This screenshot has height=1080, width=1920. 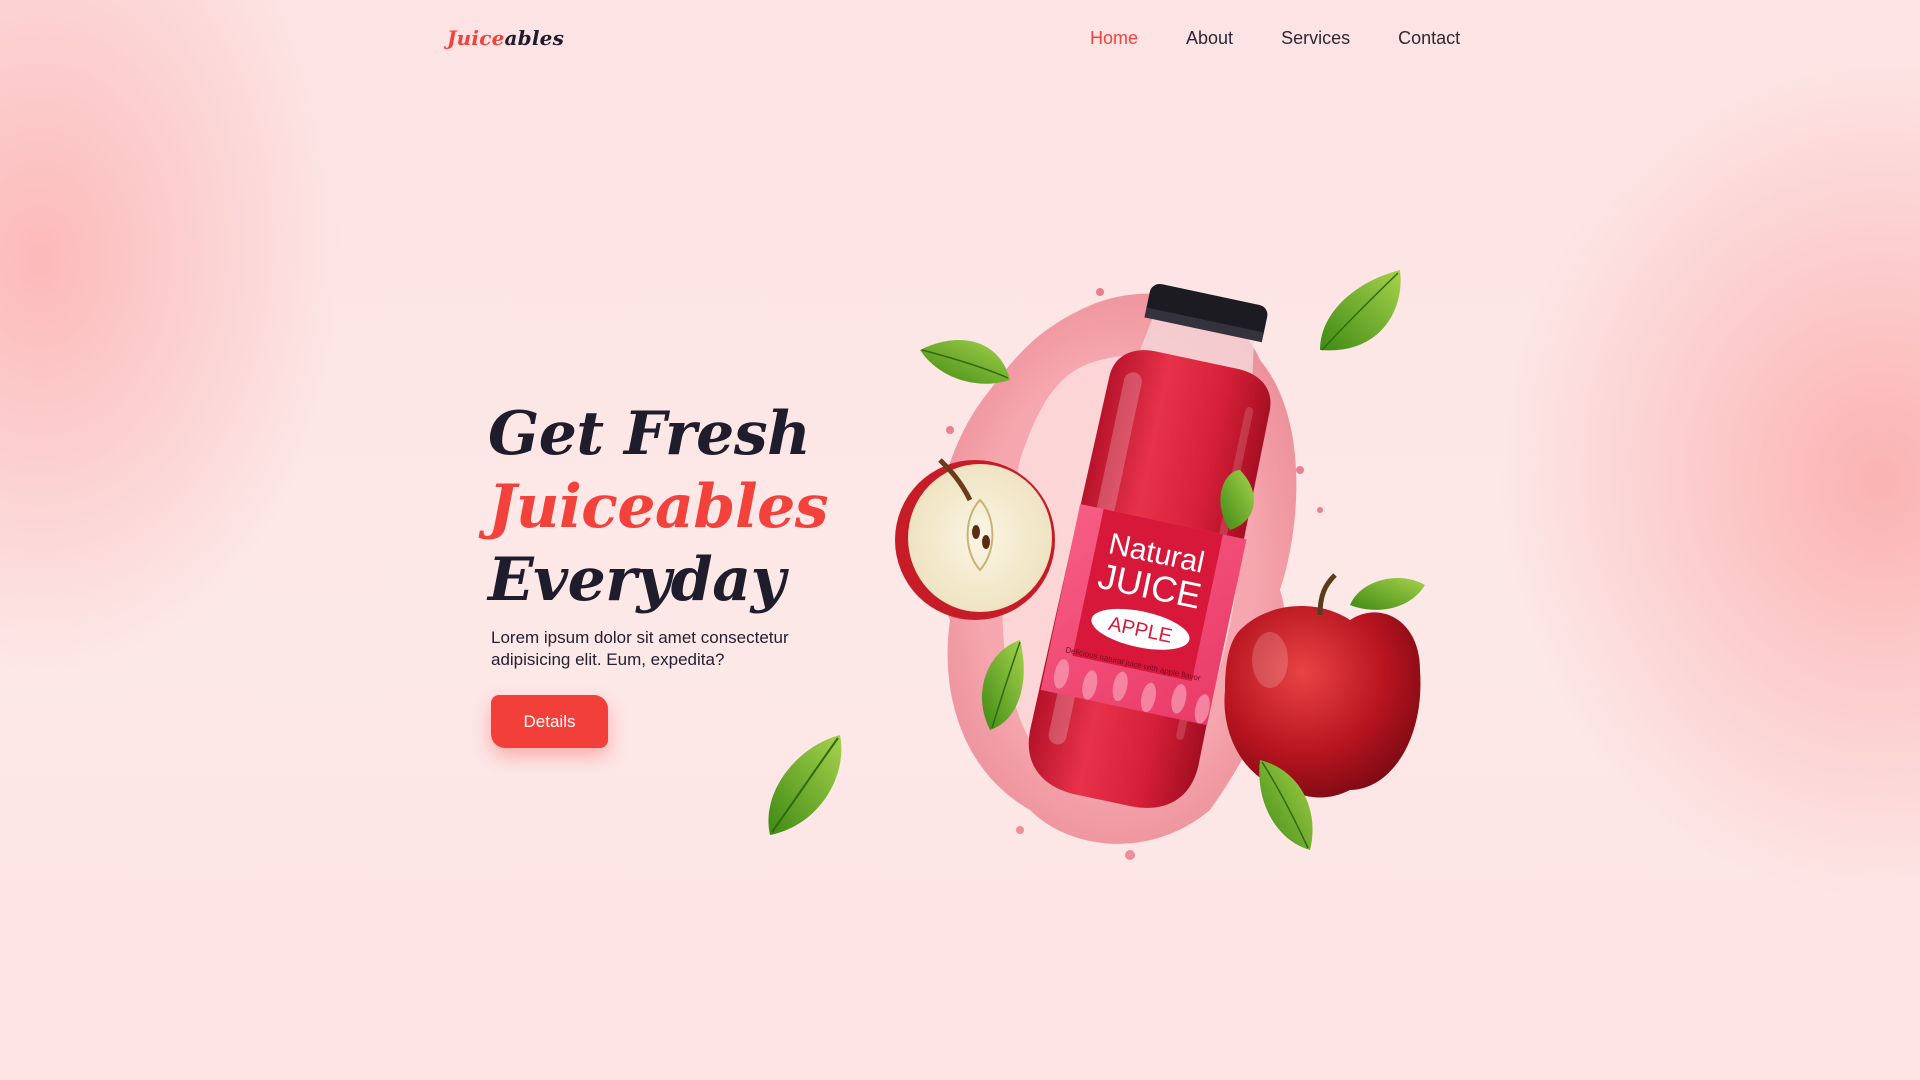 I want to click on hero-heading-line2: Juiceables, so click(x=658, y=507).